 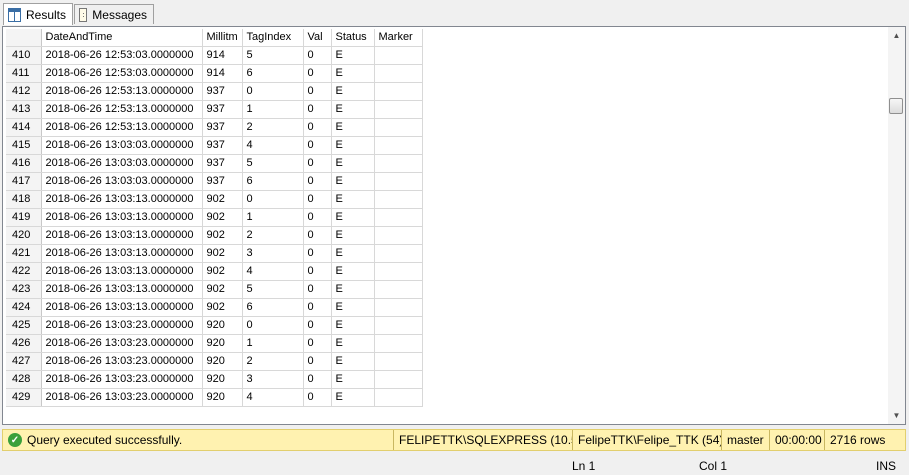 What do you see at coordinates (214, 217) in the screenshot?
I see `table-row: 419 2018-06-26 13:03:13.0000000 902 1 0 E` at bounding box center [214, 217].